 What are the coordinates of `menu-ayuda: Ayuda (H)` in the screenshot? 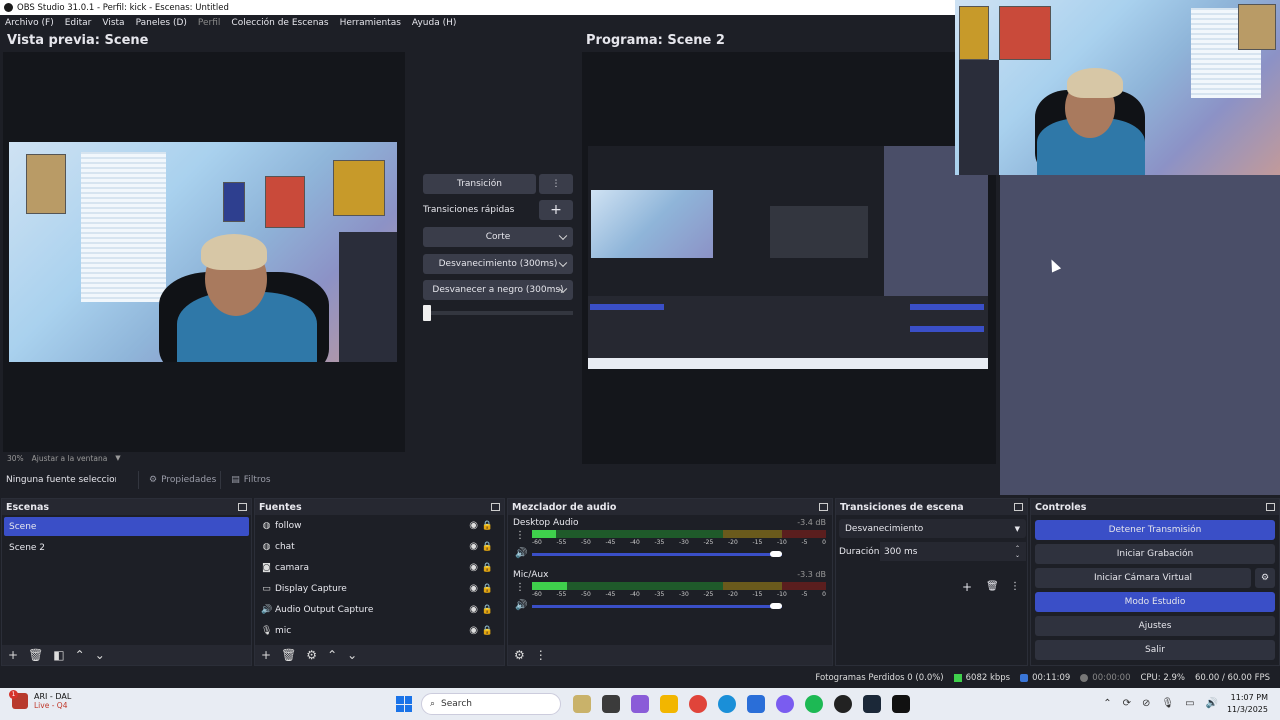 It's located at (434, 23).